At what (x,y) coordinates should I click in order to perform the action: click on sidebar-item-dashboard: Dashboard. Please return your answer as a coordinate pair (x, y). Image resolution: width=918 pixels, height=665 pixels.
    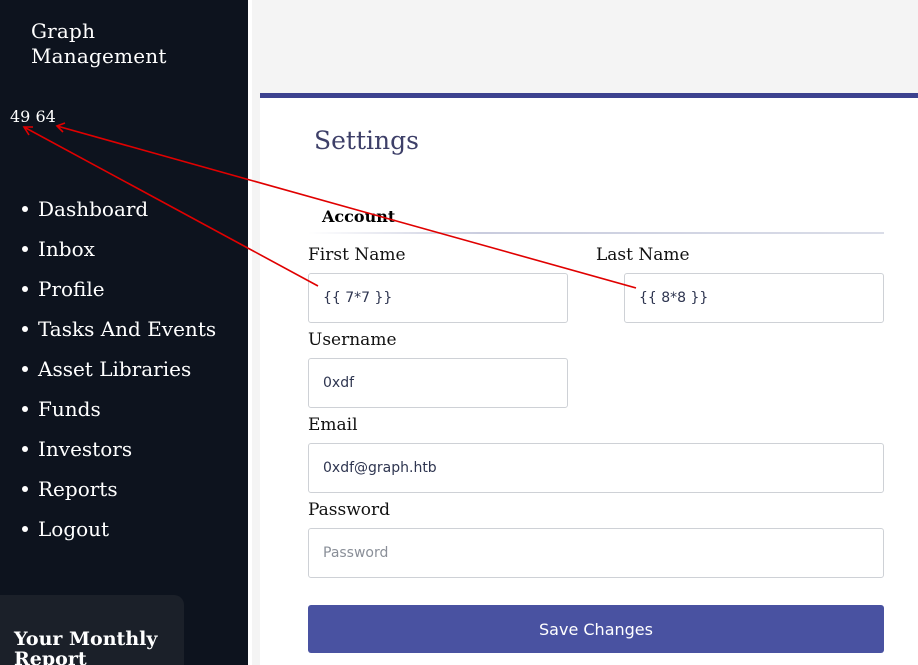
    Looking at the image, I should click on (108, 209).